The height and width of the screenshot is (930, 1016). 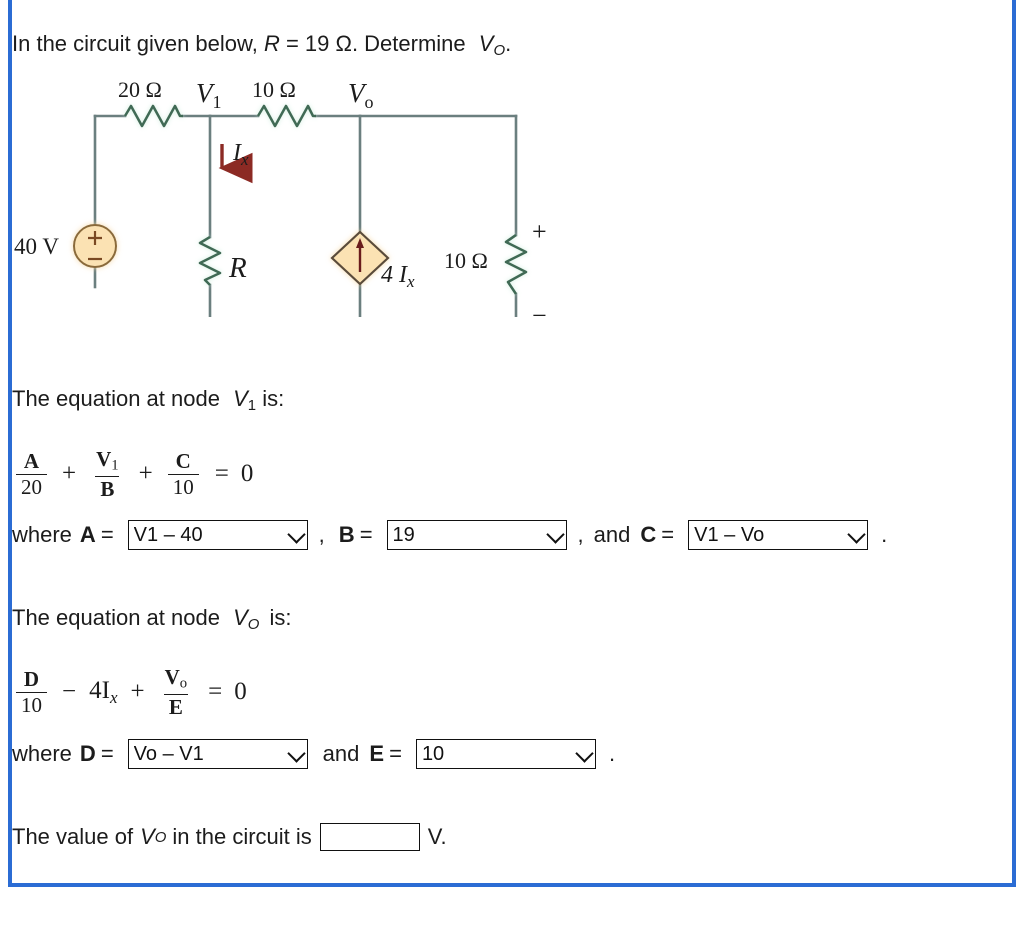 What do you see at coordinates (240, 617) in the screenshot?
I see `node-vo-heading-symbol: V` at bounding box center [240, 617].